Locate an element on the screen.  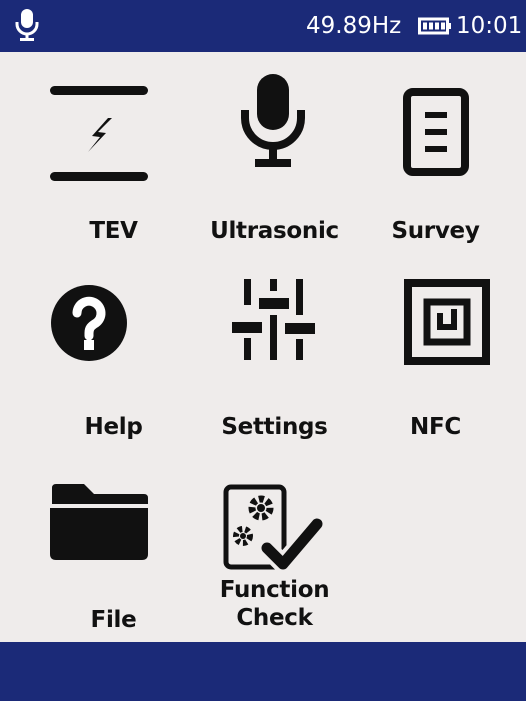
help-button: Help is located at coordinates (113, 360).